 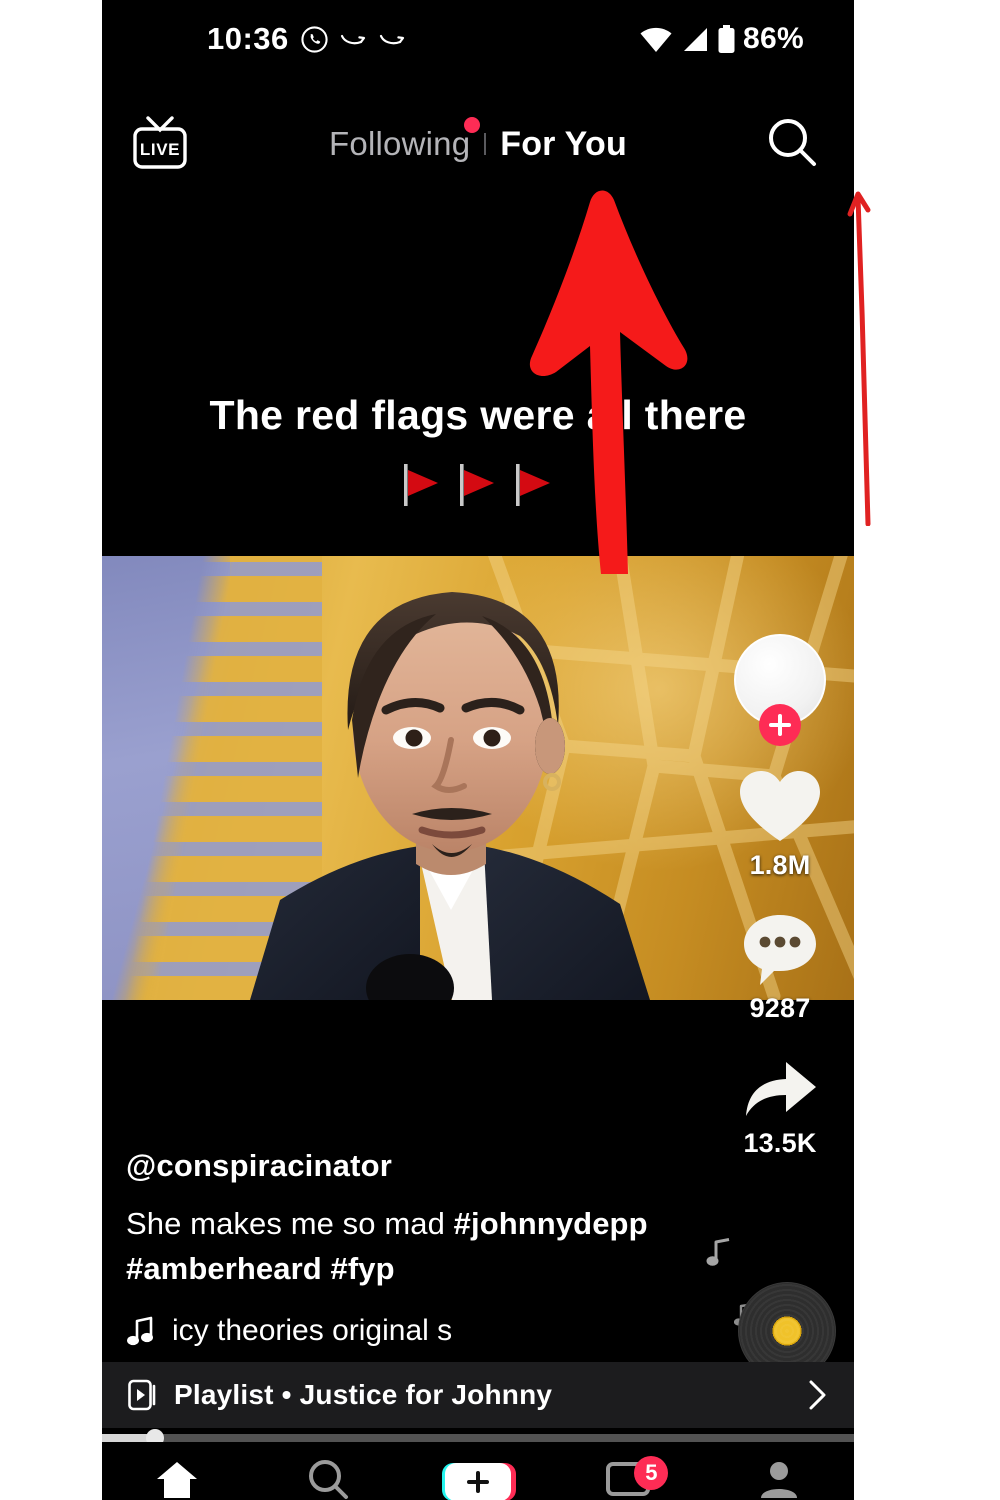 What do you see at coordinates (780, 1143) in the screenshot?
I see `share-count: 13.5K` at bounding box center [780, 1143].